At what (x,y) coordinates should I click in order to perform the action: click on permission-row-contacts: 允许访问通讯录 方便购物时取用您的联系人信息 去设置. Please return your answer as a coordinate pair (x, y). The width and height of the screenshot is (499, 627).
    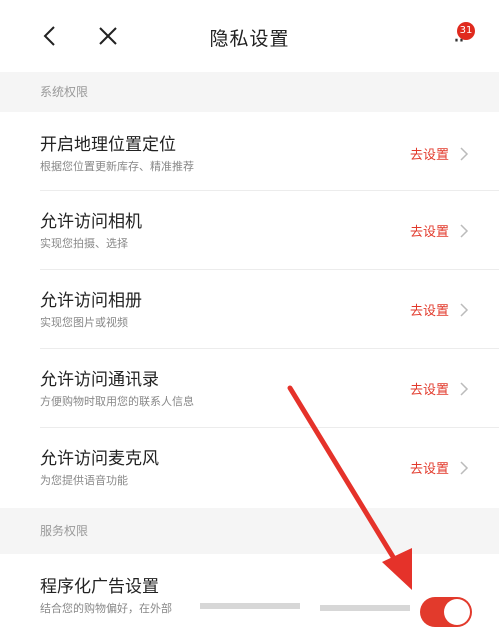
    Looking at the image, I should click on (249, 388).